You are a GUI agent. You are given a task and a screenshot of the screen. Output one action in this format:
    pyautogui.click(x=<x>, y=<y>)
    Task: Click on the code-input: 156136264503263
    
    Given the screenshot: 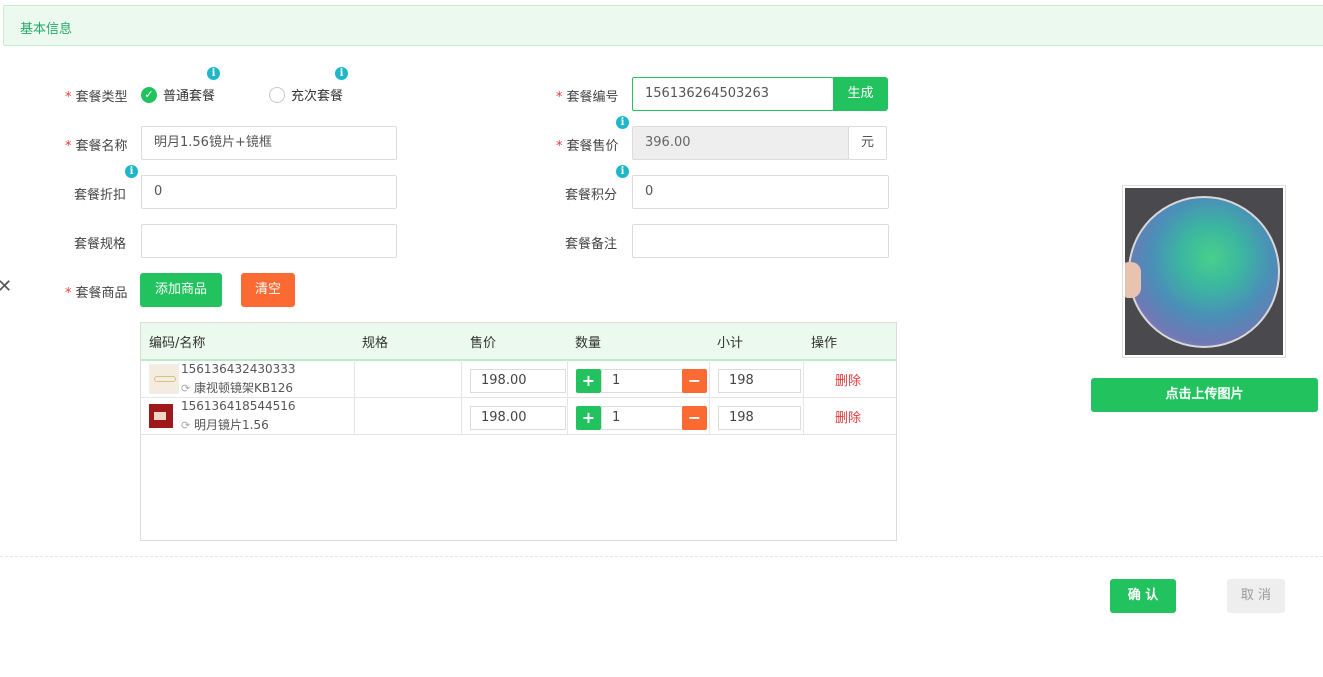 What is the action you would take?
    pyautogui.click(x=733, y=94)
    